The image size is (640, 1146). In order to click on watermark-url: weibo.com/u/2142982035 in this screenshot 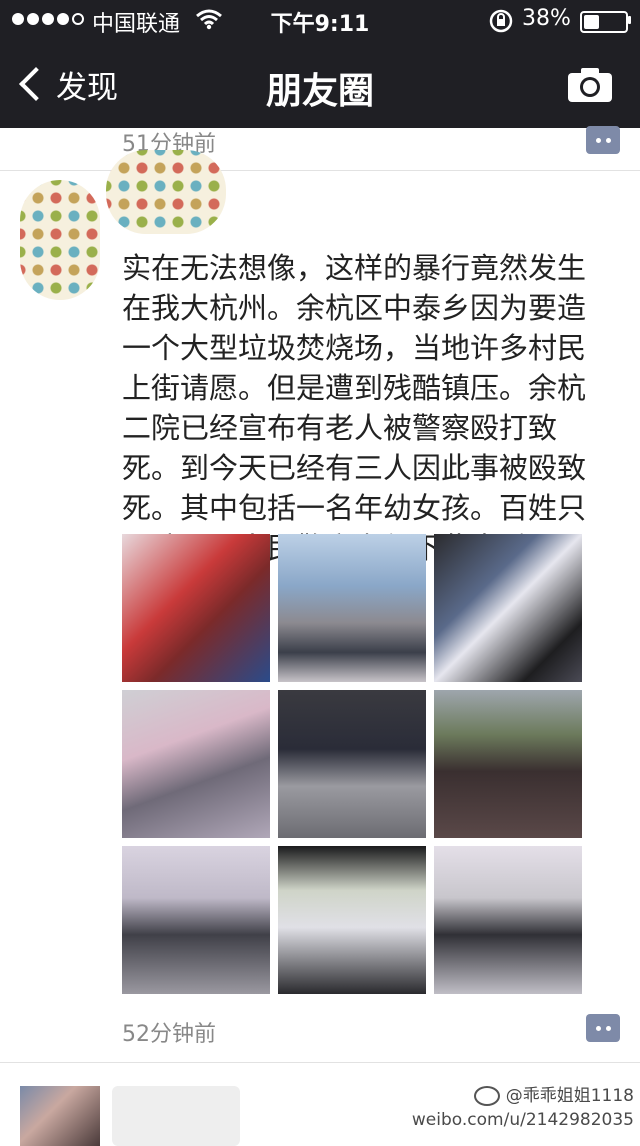, I will do `click(522, 1120)`.